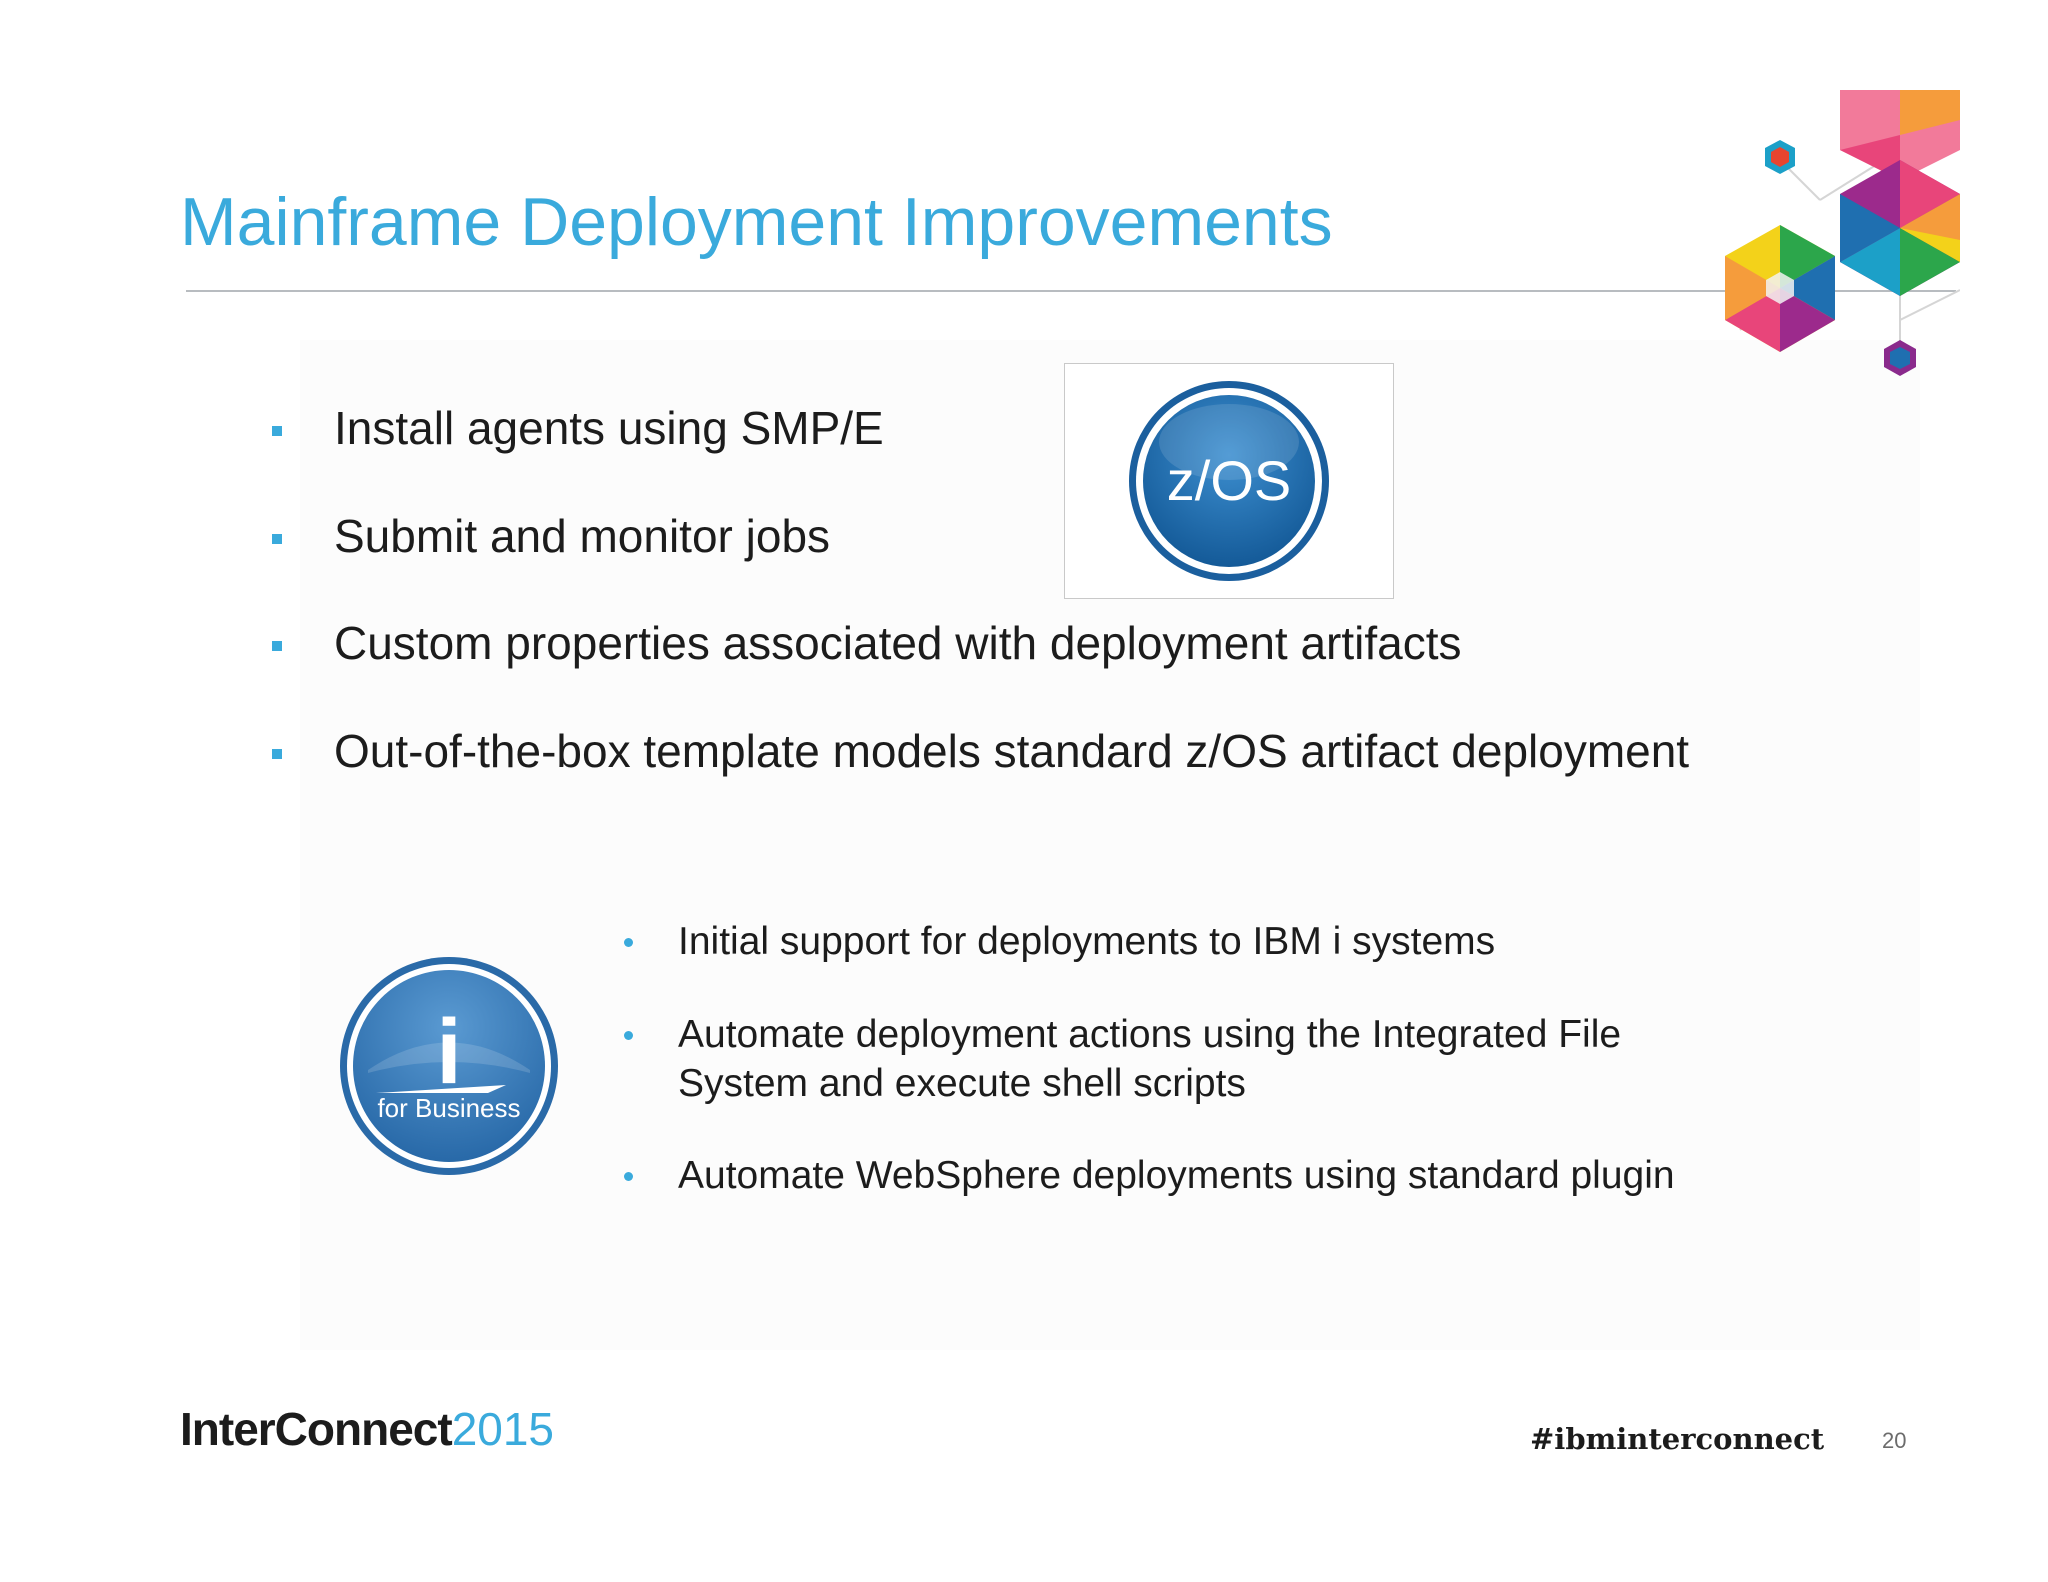 The height and width of the screenshot is (1582, 2048). What do you see at coordinates (316, 1429) in the screenshot?
I see `brand-name: InterConnect` at bounding box center [316, 1429].